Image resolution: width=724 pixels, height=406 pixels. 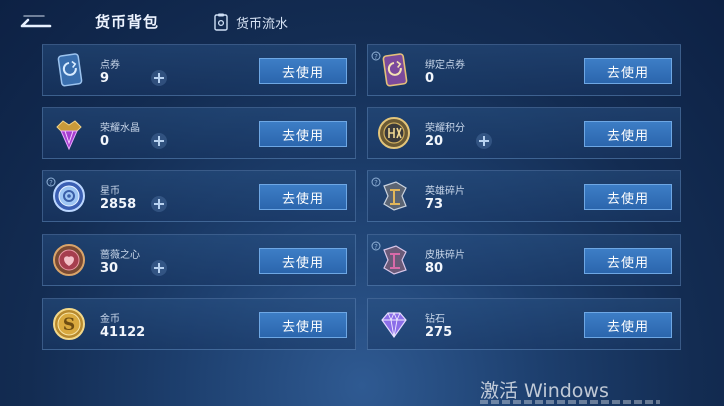 I want to click on currency-card-hero-fragment: ? 英雄碎片 73 去使用, so click(x=524, y=196).